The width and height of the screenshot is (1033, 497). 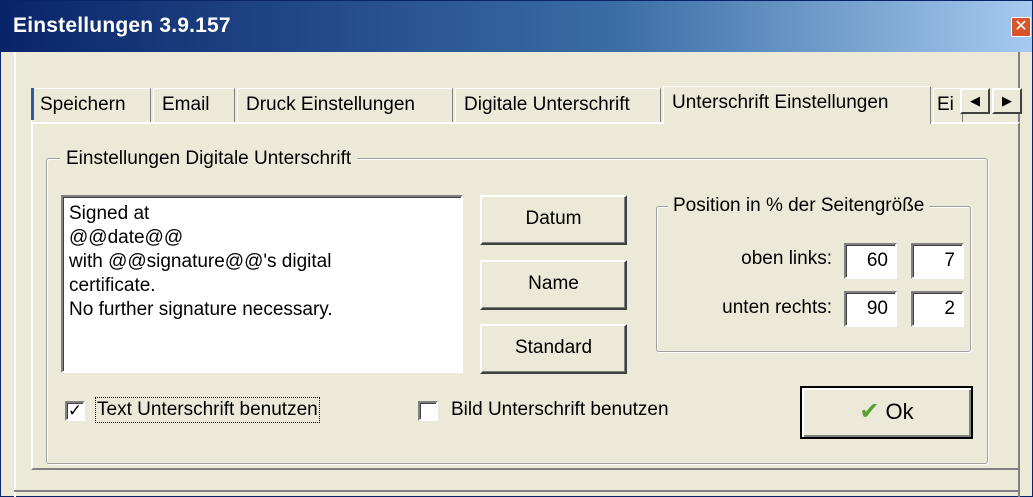 What do you see at coordinates (870, 261) in the screenshot?
I see `top-left-x-input: 60` at bounding box center [870, 261].